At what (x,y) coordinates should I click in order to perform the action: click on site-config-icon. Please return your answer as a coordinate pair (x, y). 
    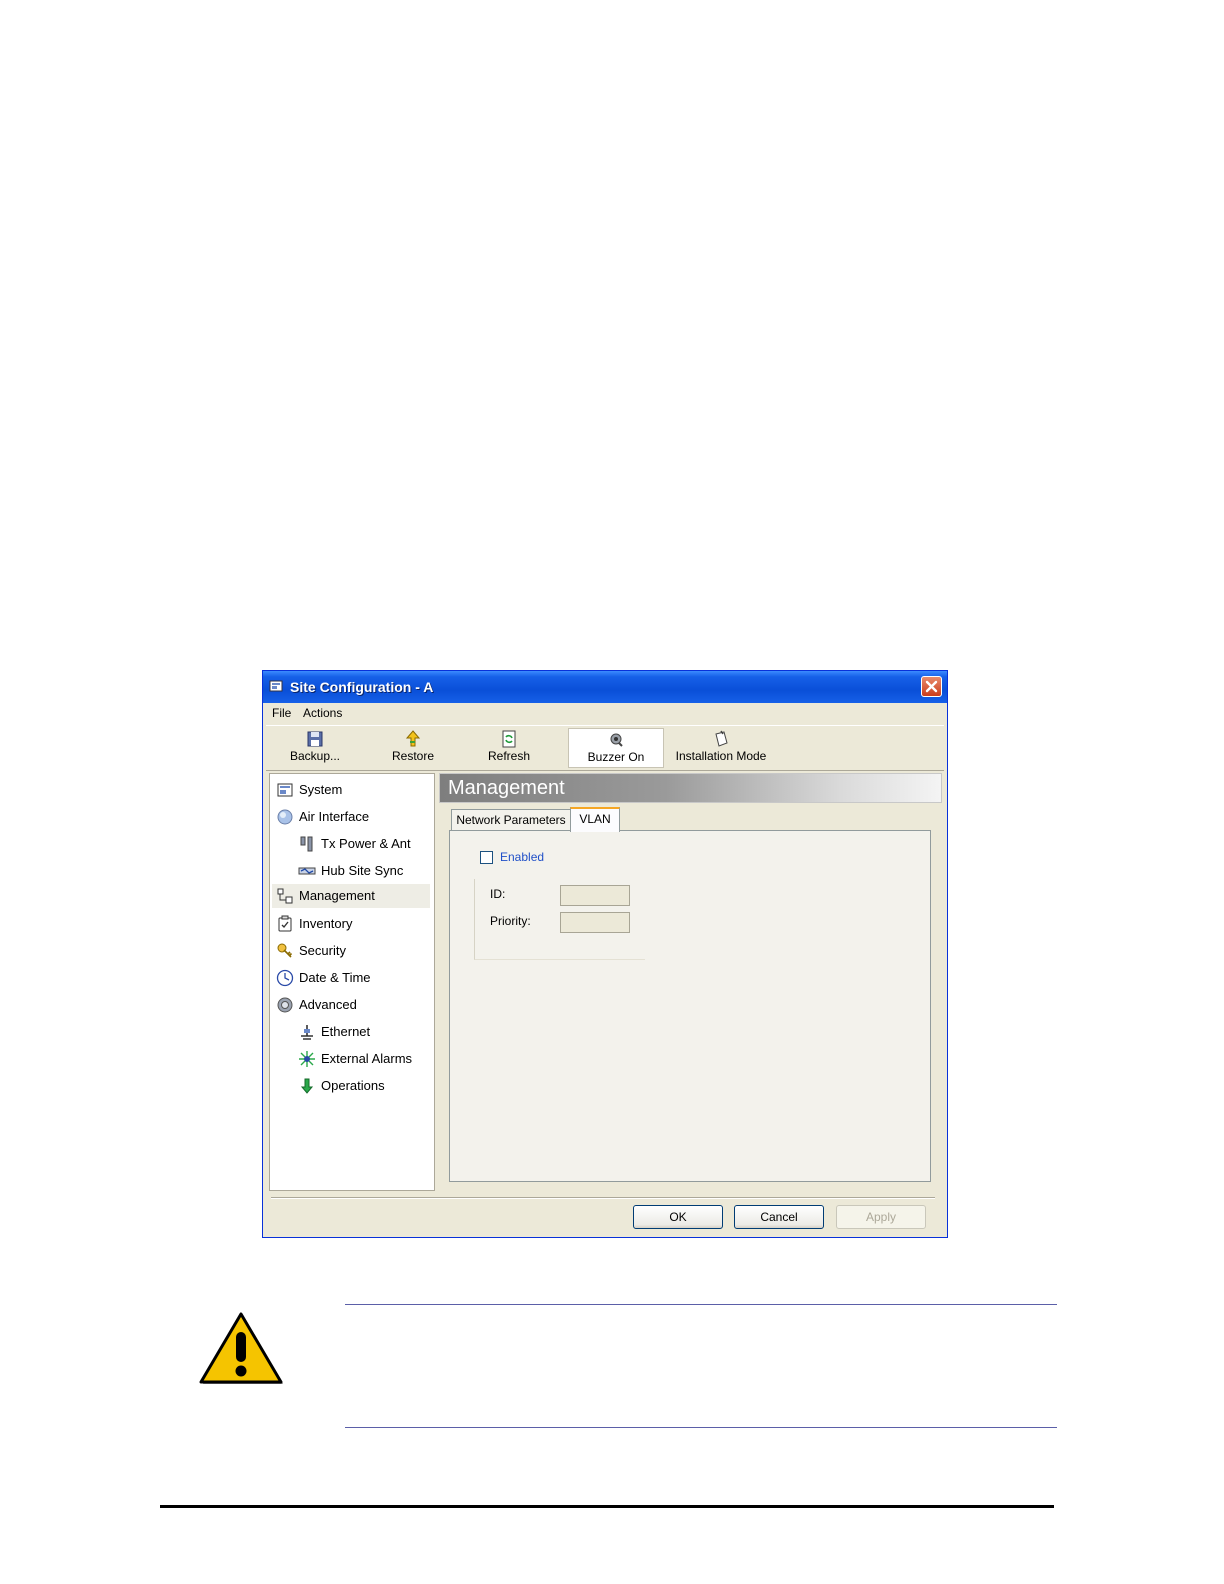
    Looking at the image, I should click on (276, 686).